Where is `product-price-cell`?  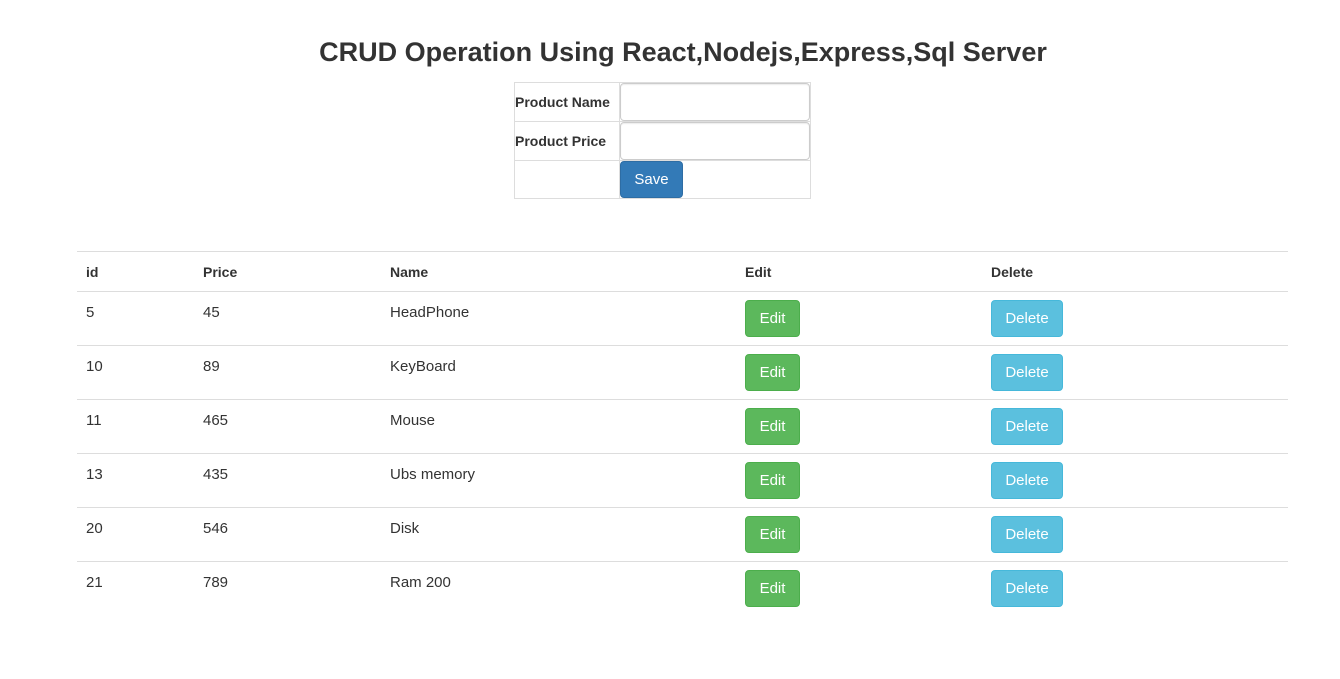
product-price-cell is located at coordinates (715, 141).